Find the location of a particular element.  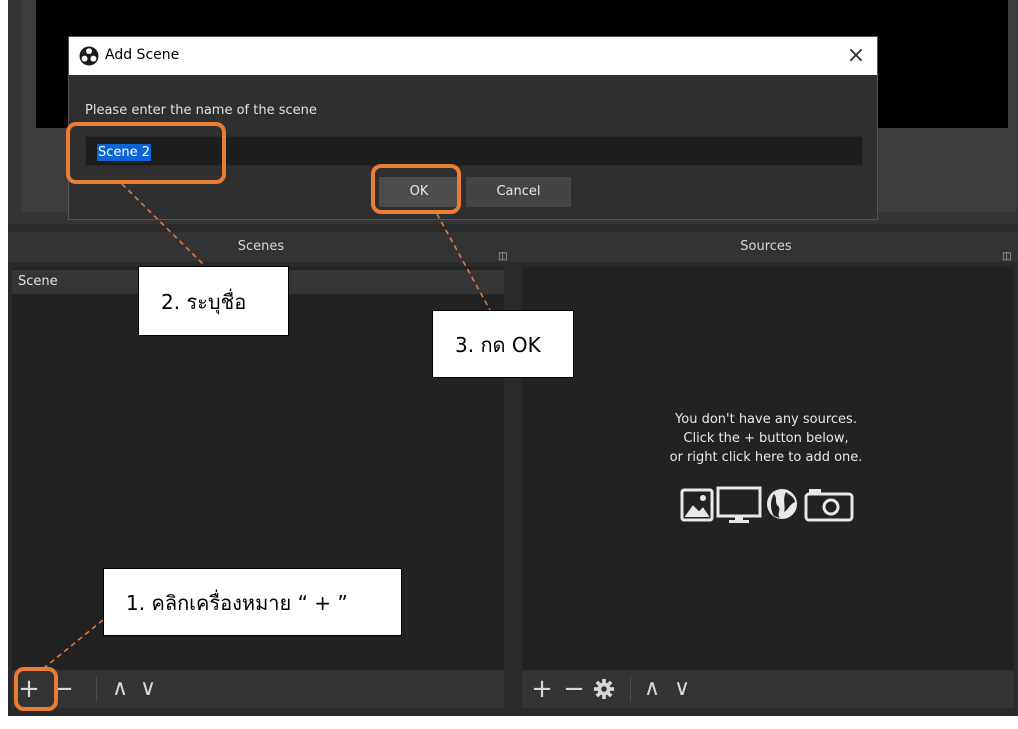

cancel-button: Cancel is located at coordinates (518, 192).